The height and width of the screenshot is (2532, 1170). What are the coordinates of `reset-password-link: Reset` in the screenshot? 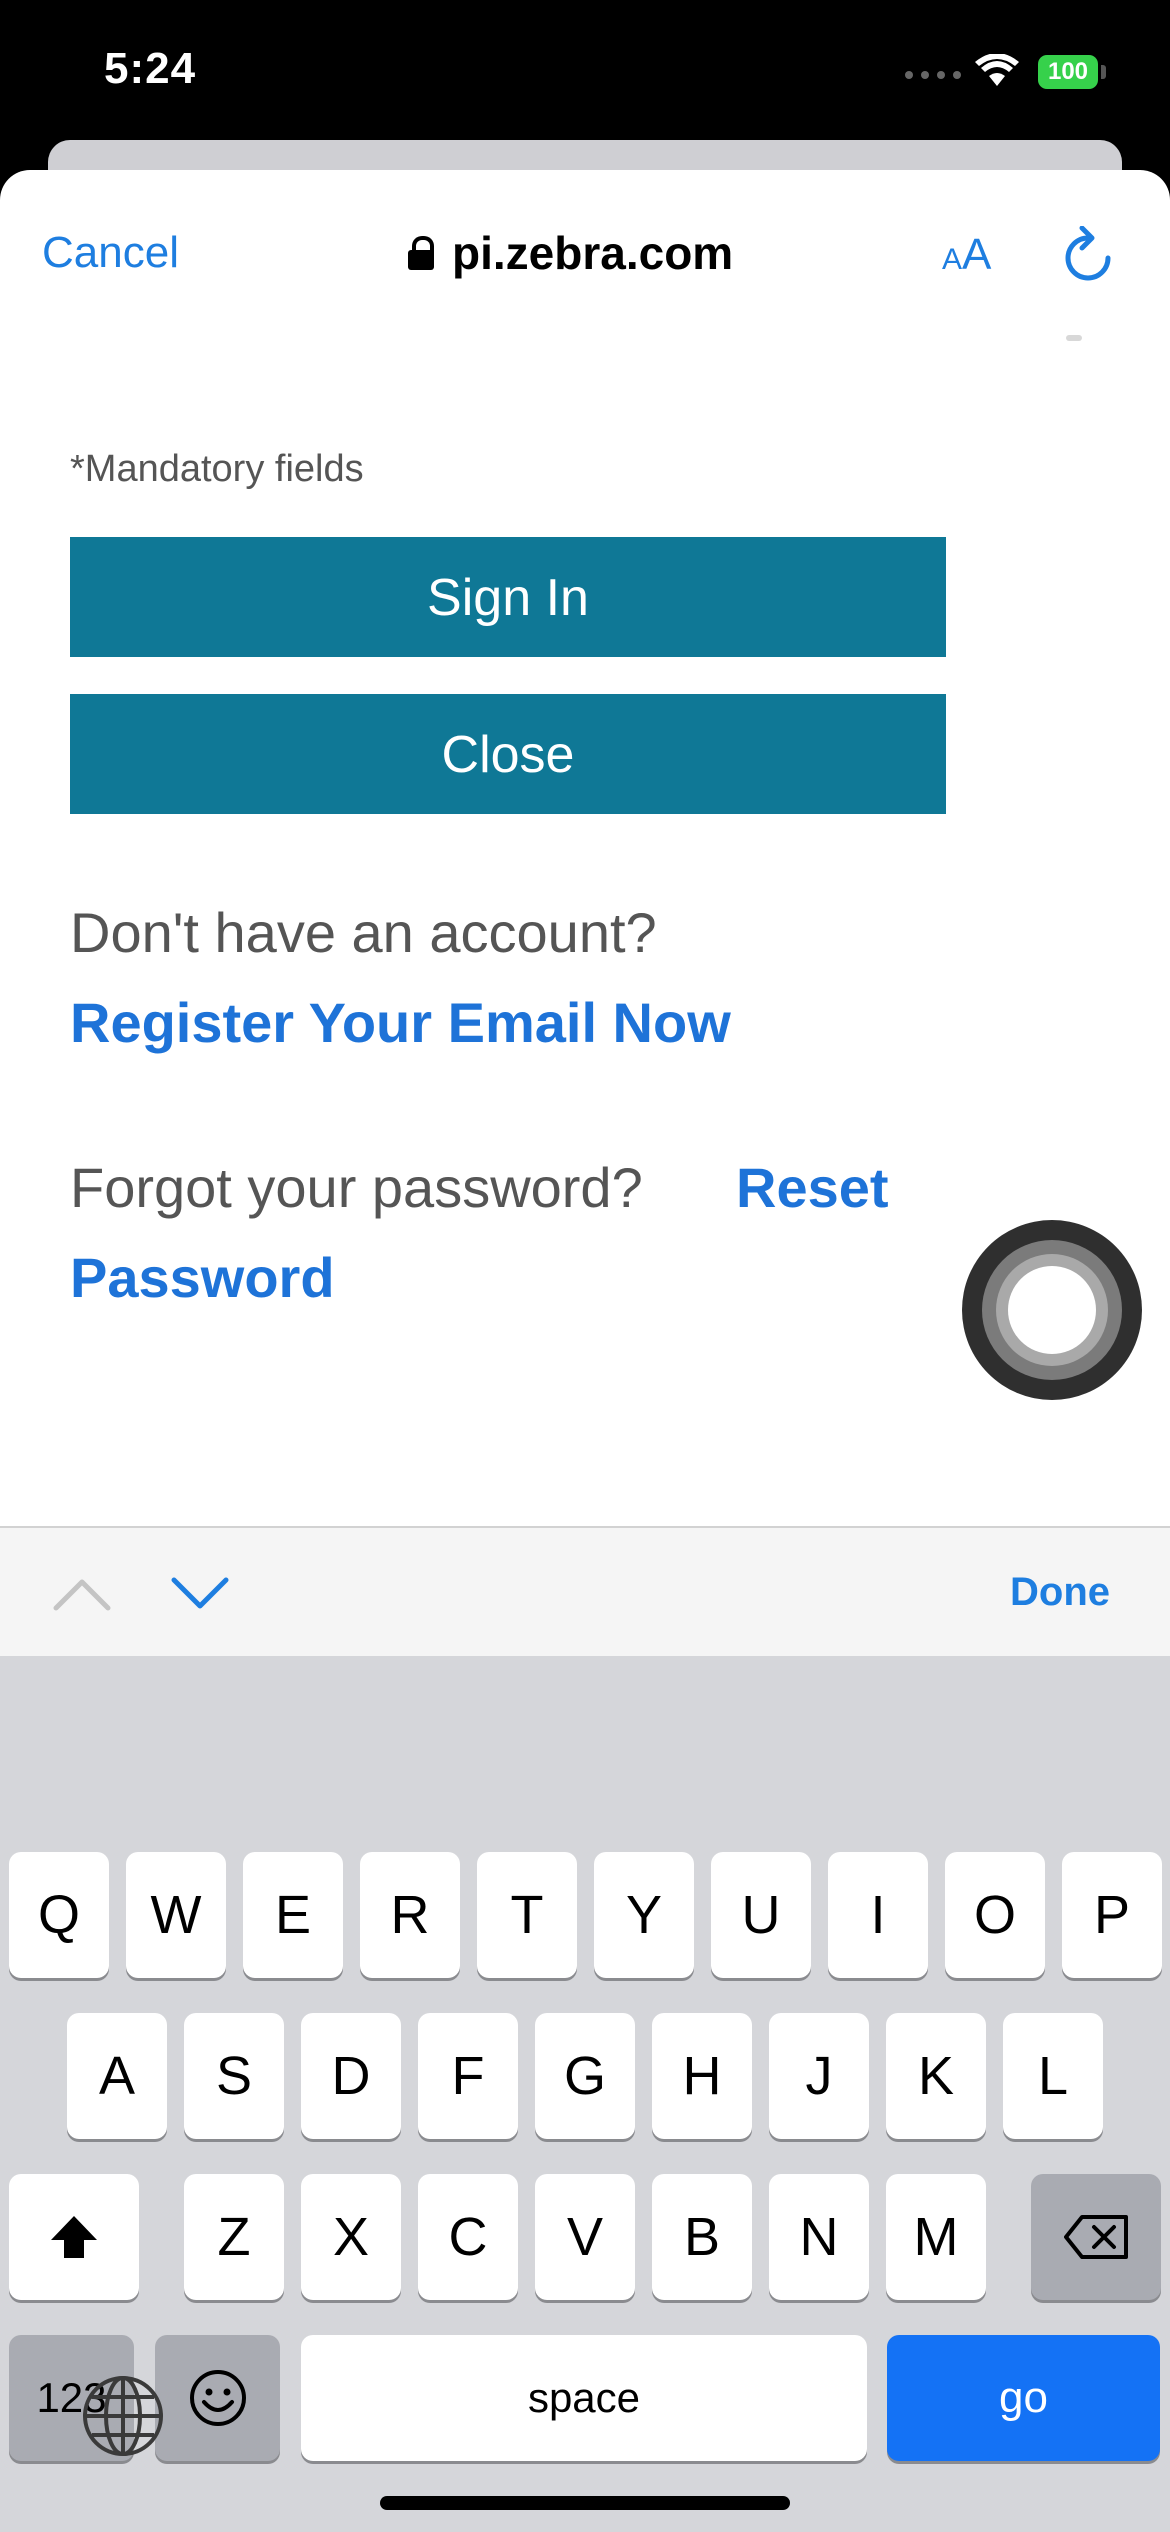 It's located at (812, 1187).